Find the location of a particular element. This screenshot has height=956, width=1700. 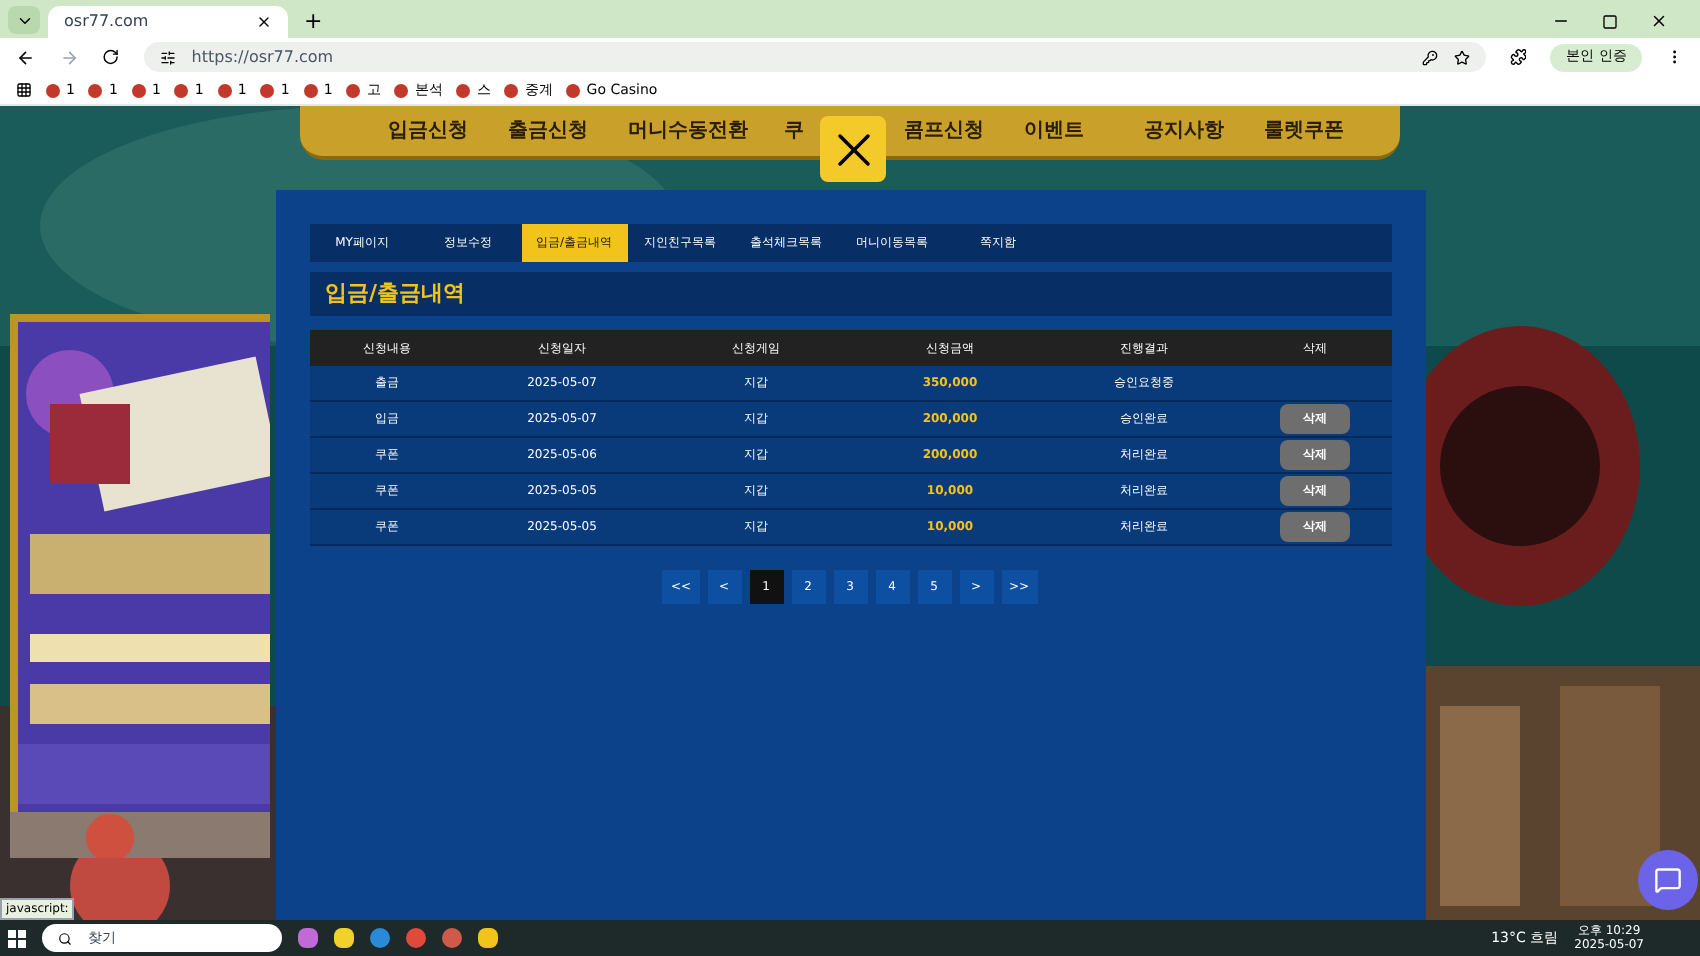

tab-title: osr77.com is located at coordinates (106, 22).